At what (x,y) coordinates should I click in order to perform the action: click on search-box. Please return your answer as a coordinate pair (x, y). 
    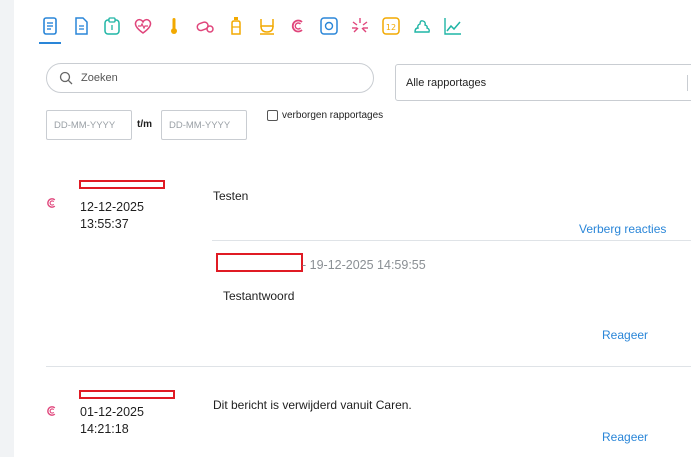
    Looking at the image, I should click on (210, 78).